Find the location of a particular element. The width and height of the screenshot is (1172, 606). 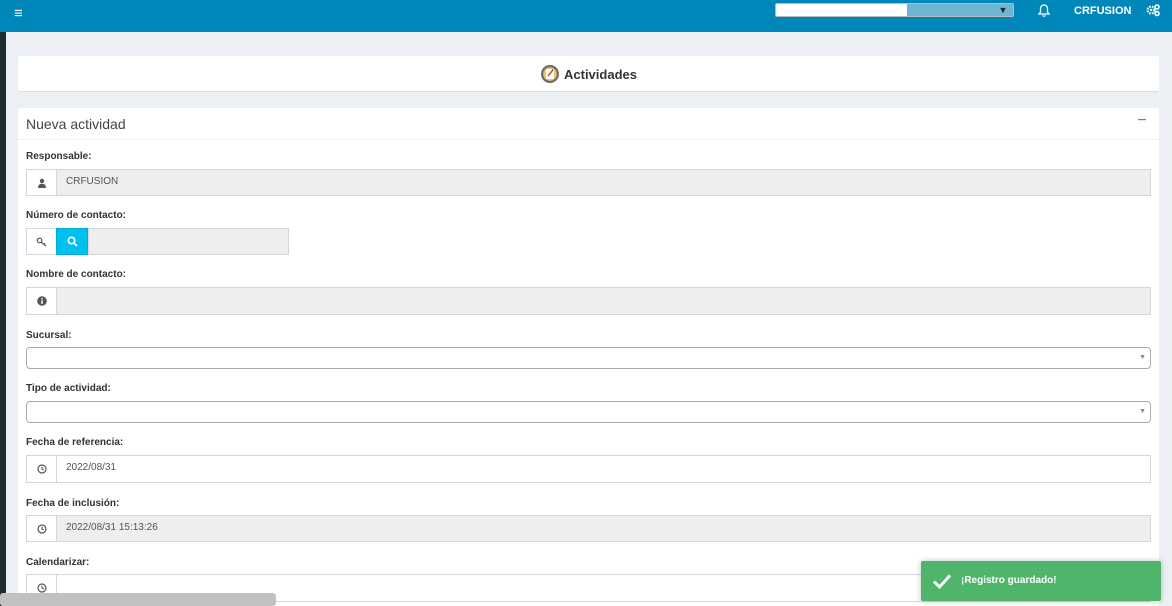

success-toast: ¡Registro guardado! is located at coordinates (1041, 581).